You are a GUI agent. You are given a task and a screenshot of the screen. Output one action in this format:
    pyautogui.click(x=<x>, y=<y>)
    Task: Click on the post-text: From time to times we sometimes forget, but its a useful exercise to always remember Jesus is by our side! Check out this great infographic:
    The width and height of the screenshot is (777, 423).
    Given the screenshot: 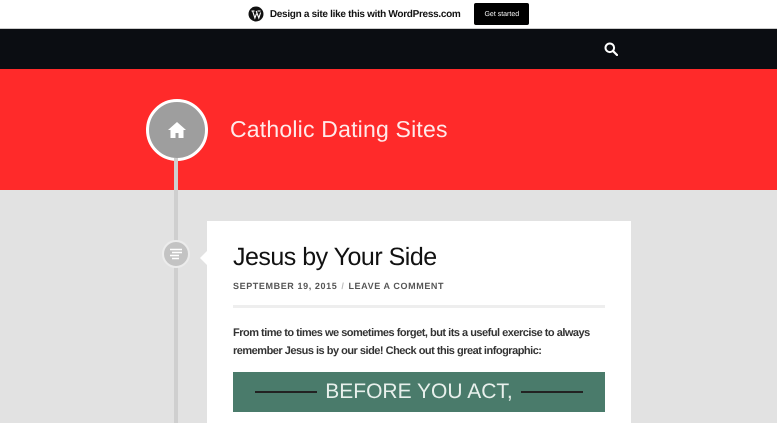 What is the action you would take?
    pyautogui.click(x=412, y=342)
    